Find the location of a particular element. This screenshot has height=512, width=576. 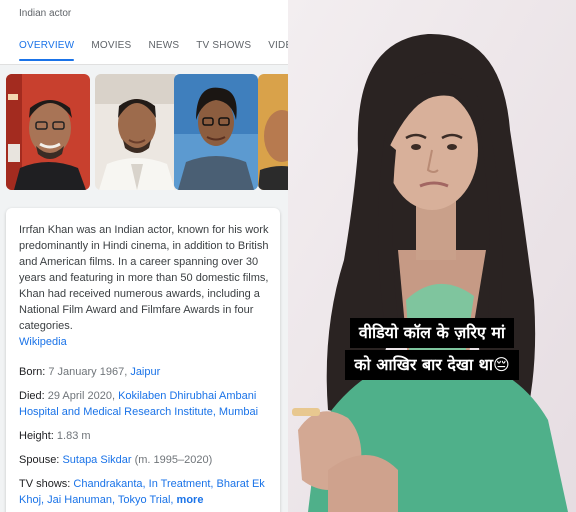

fact-value: 7 January 1967, is located at coordinates (88, 372).